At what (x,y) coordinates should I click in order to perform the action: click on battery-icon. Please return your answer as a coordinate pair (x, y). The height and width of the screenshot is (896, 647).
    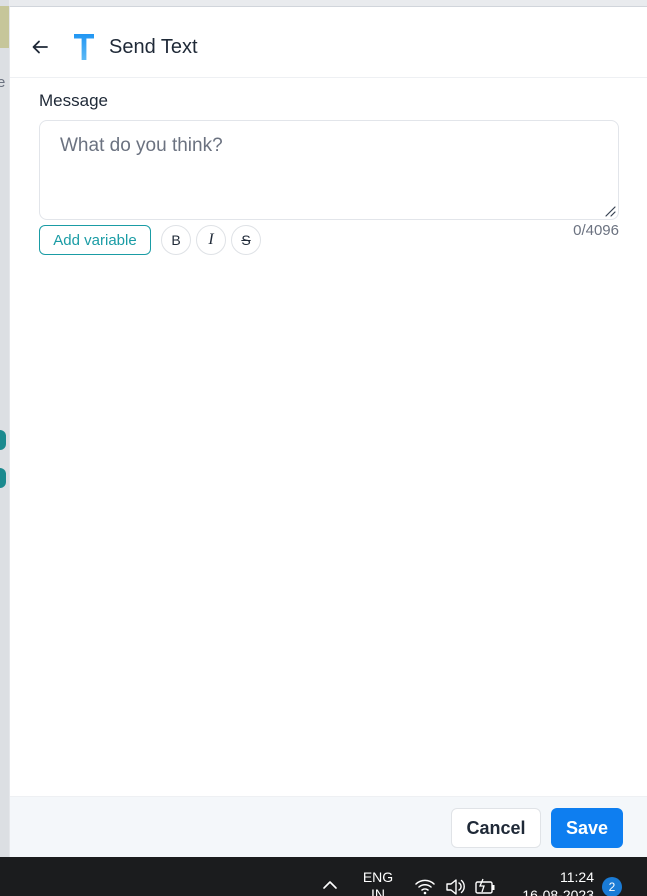
    Looking at the image, I should click on (485, 886).